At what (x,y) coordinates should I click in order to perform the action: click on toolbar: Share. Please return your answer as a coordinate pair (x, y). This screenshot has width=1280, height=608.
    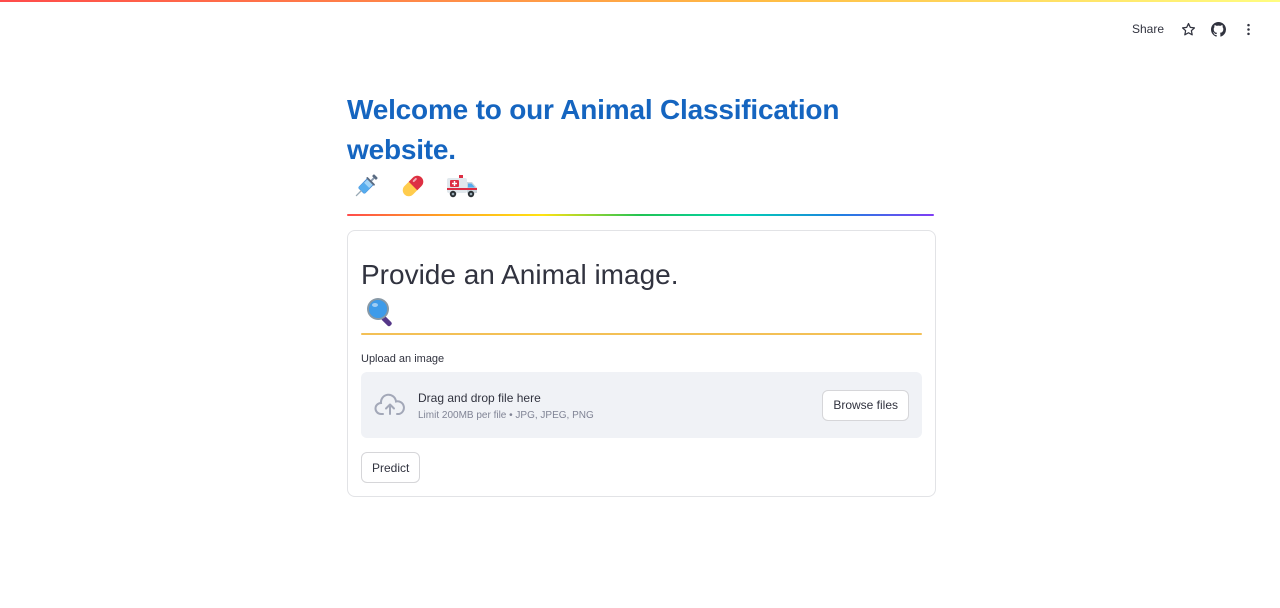
    Looking at the image, I should click on (1193, 29).